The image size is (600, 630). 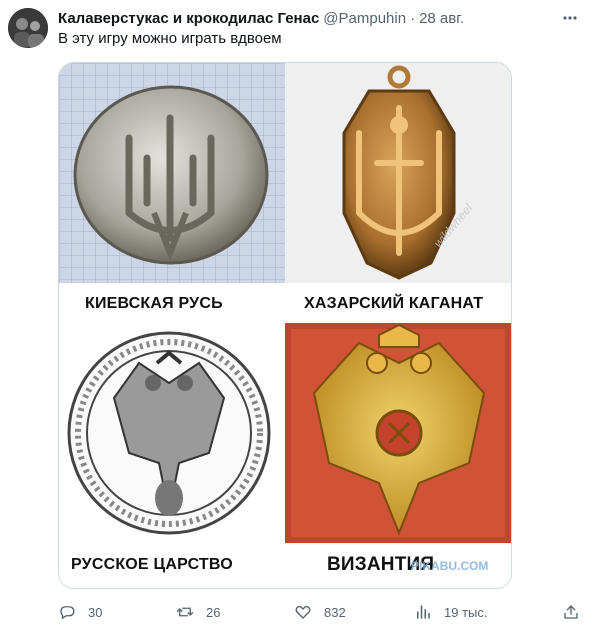 I want to click on share-button, so click(x=577, y=612).